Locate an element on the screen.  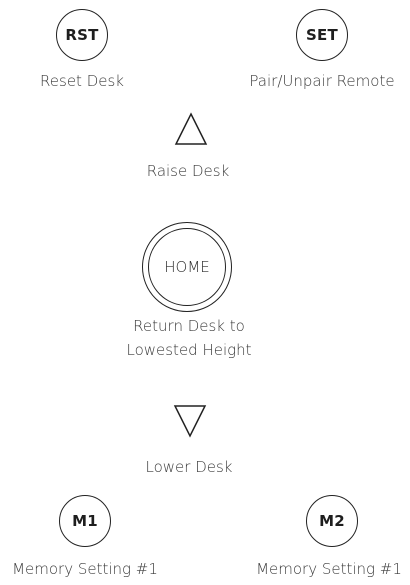
m2-button-text: M2 is located at coordinates (332, 521).